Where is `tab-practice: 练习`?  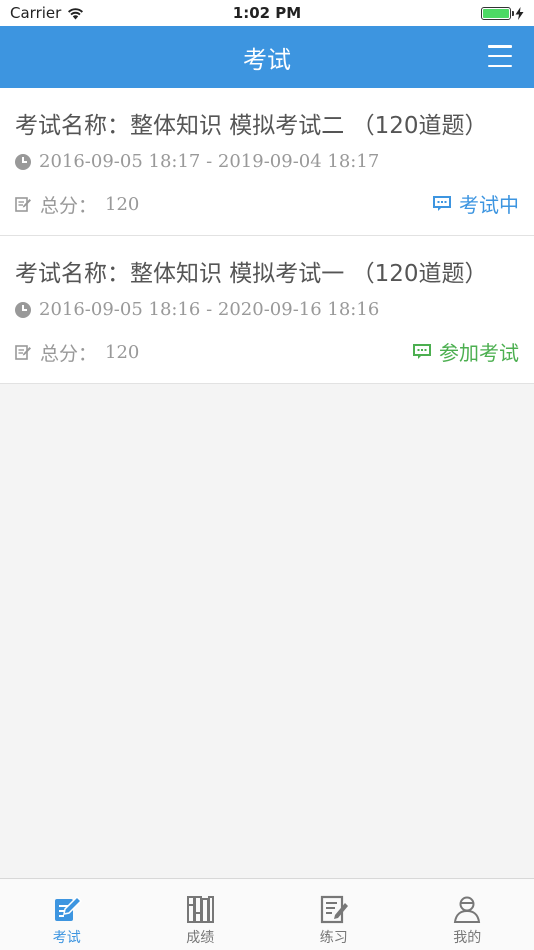
tab-practice: 练习 is located at coordinates (334, 914).